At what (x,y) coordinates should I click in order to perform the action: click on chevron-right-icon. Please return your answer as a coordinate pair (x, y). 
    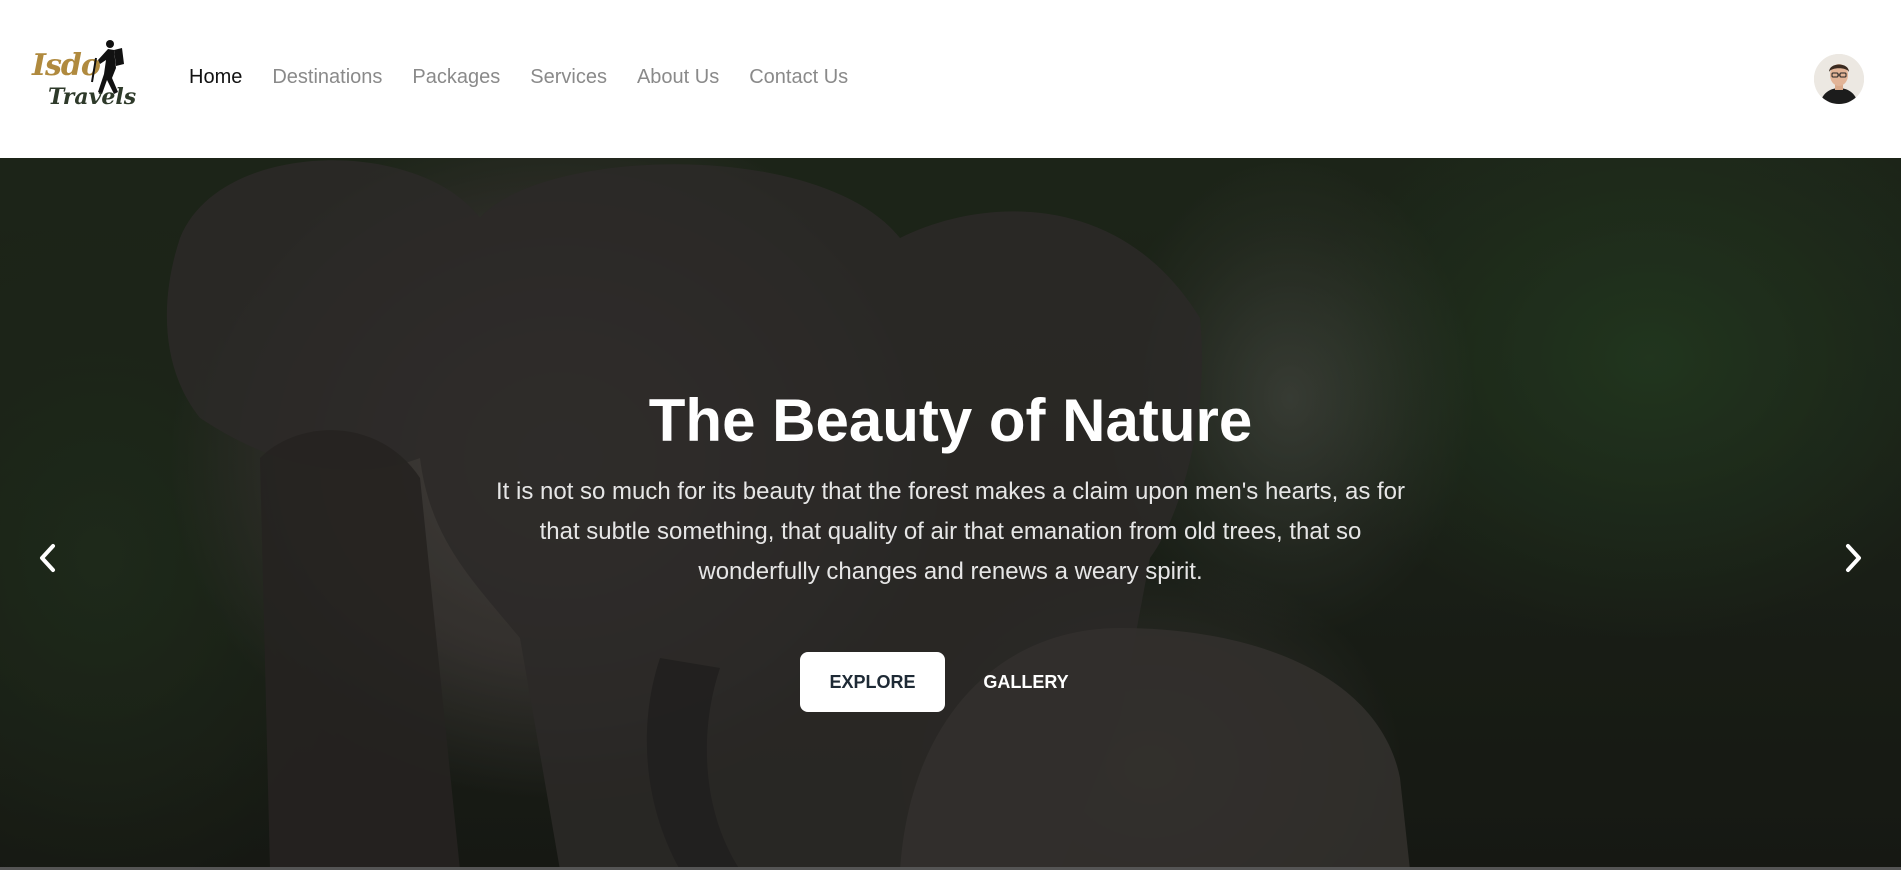
    Looking at the image, I should click on (1853, 558).